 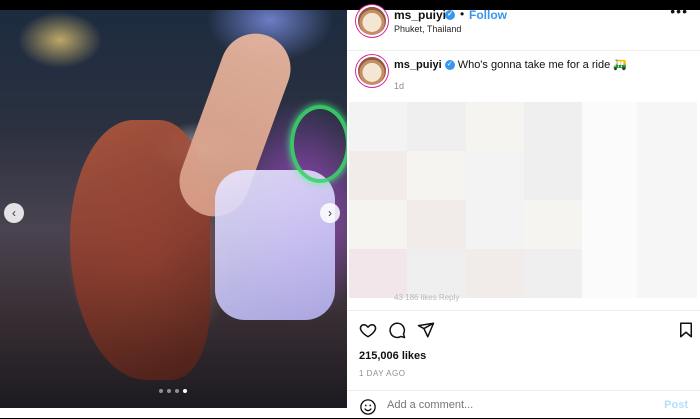 I want to click on photo-neon-light, so click(x=318, y=144).